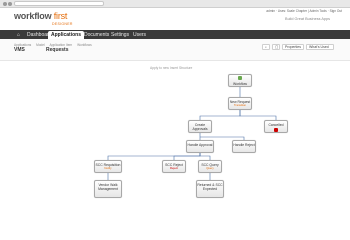  What do you see at coordinates (276, 130) in the screenshot?
I see `stop-icon` at bounding box center [276, 130].